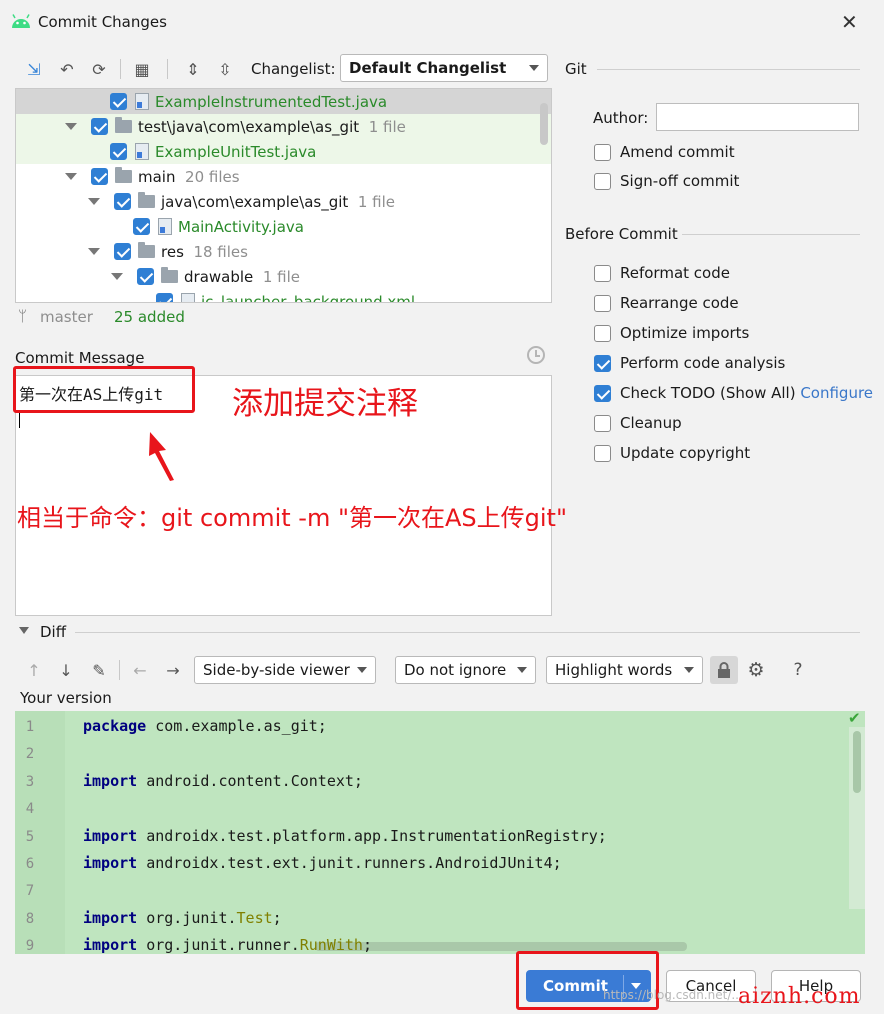 The width and height of the screenshot is (884, 1014). I want to click on tree-row: drawable 1 file, so click(158, 276).